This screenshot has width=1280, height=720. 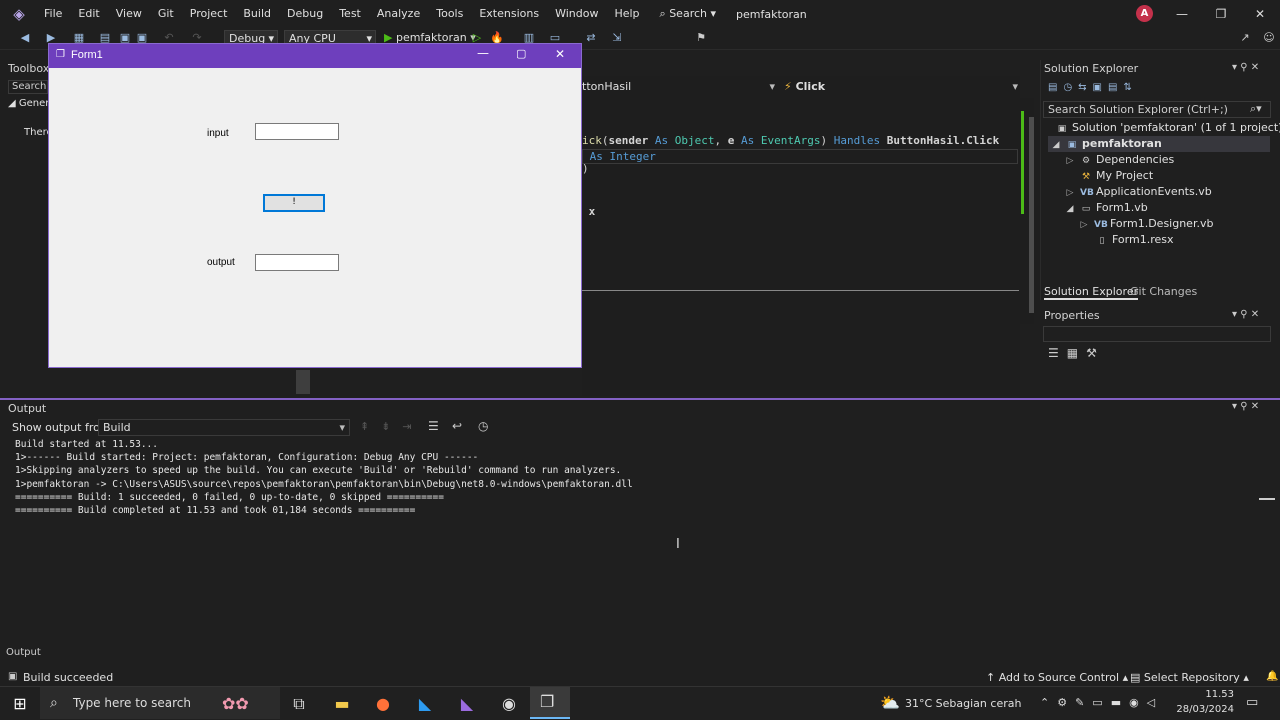 What do you see at coordinates (1076, 353) in the screenshot?
I see `properties-toolbar-icons: ☰▦⚒` at bounding box center [1076, 353].